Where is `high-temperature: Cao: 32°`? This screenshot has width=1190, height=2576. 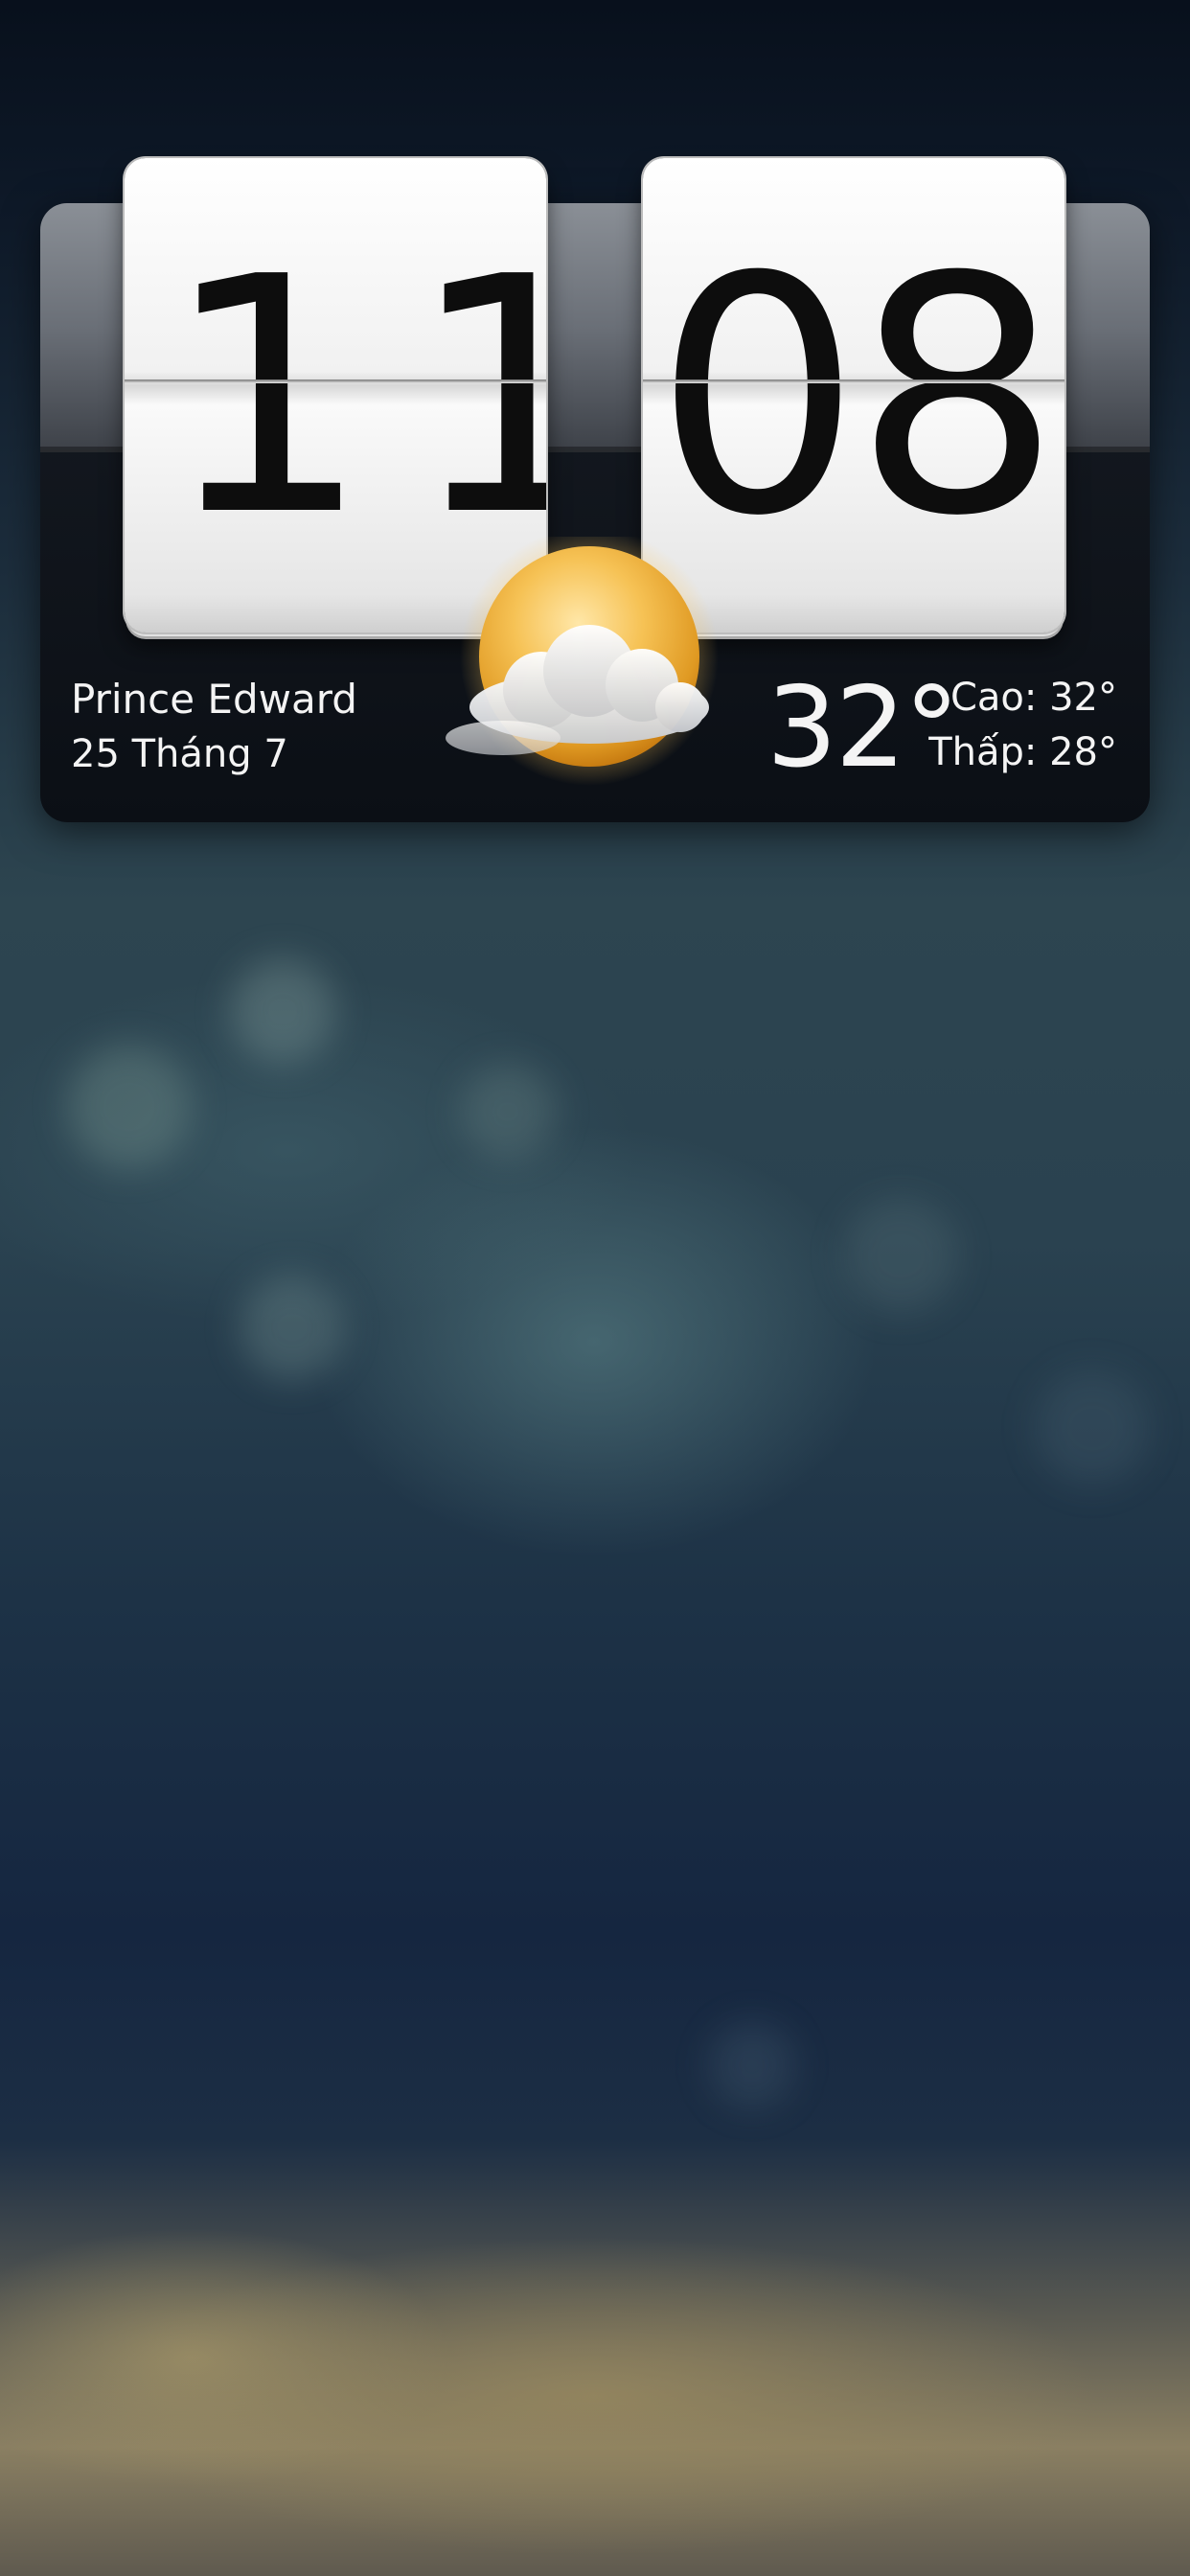
high-temperature: Cao: 32° is located at coordinates (1034, 698).